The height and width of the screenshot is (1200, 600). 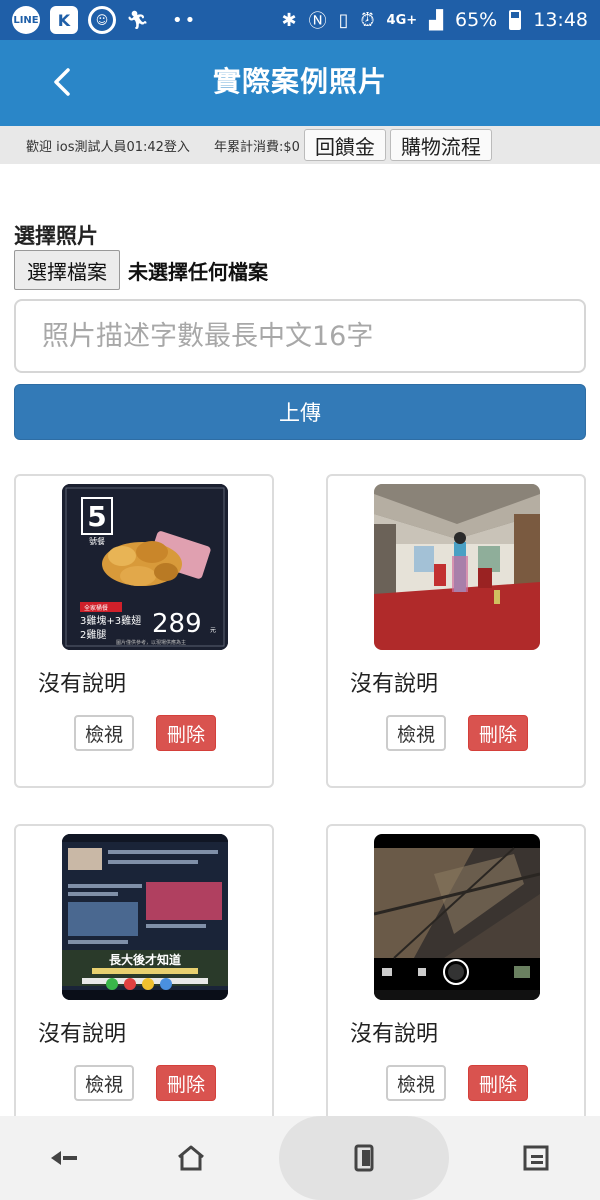 What do you see at coordinates (257, 147) in the screenshot?
I see `annual-spend-text: 年累計消費:$0` at bounding box center [257, 147].